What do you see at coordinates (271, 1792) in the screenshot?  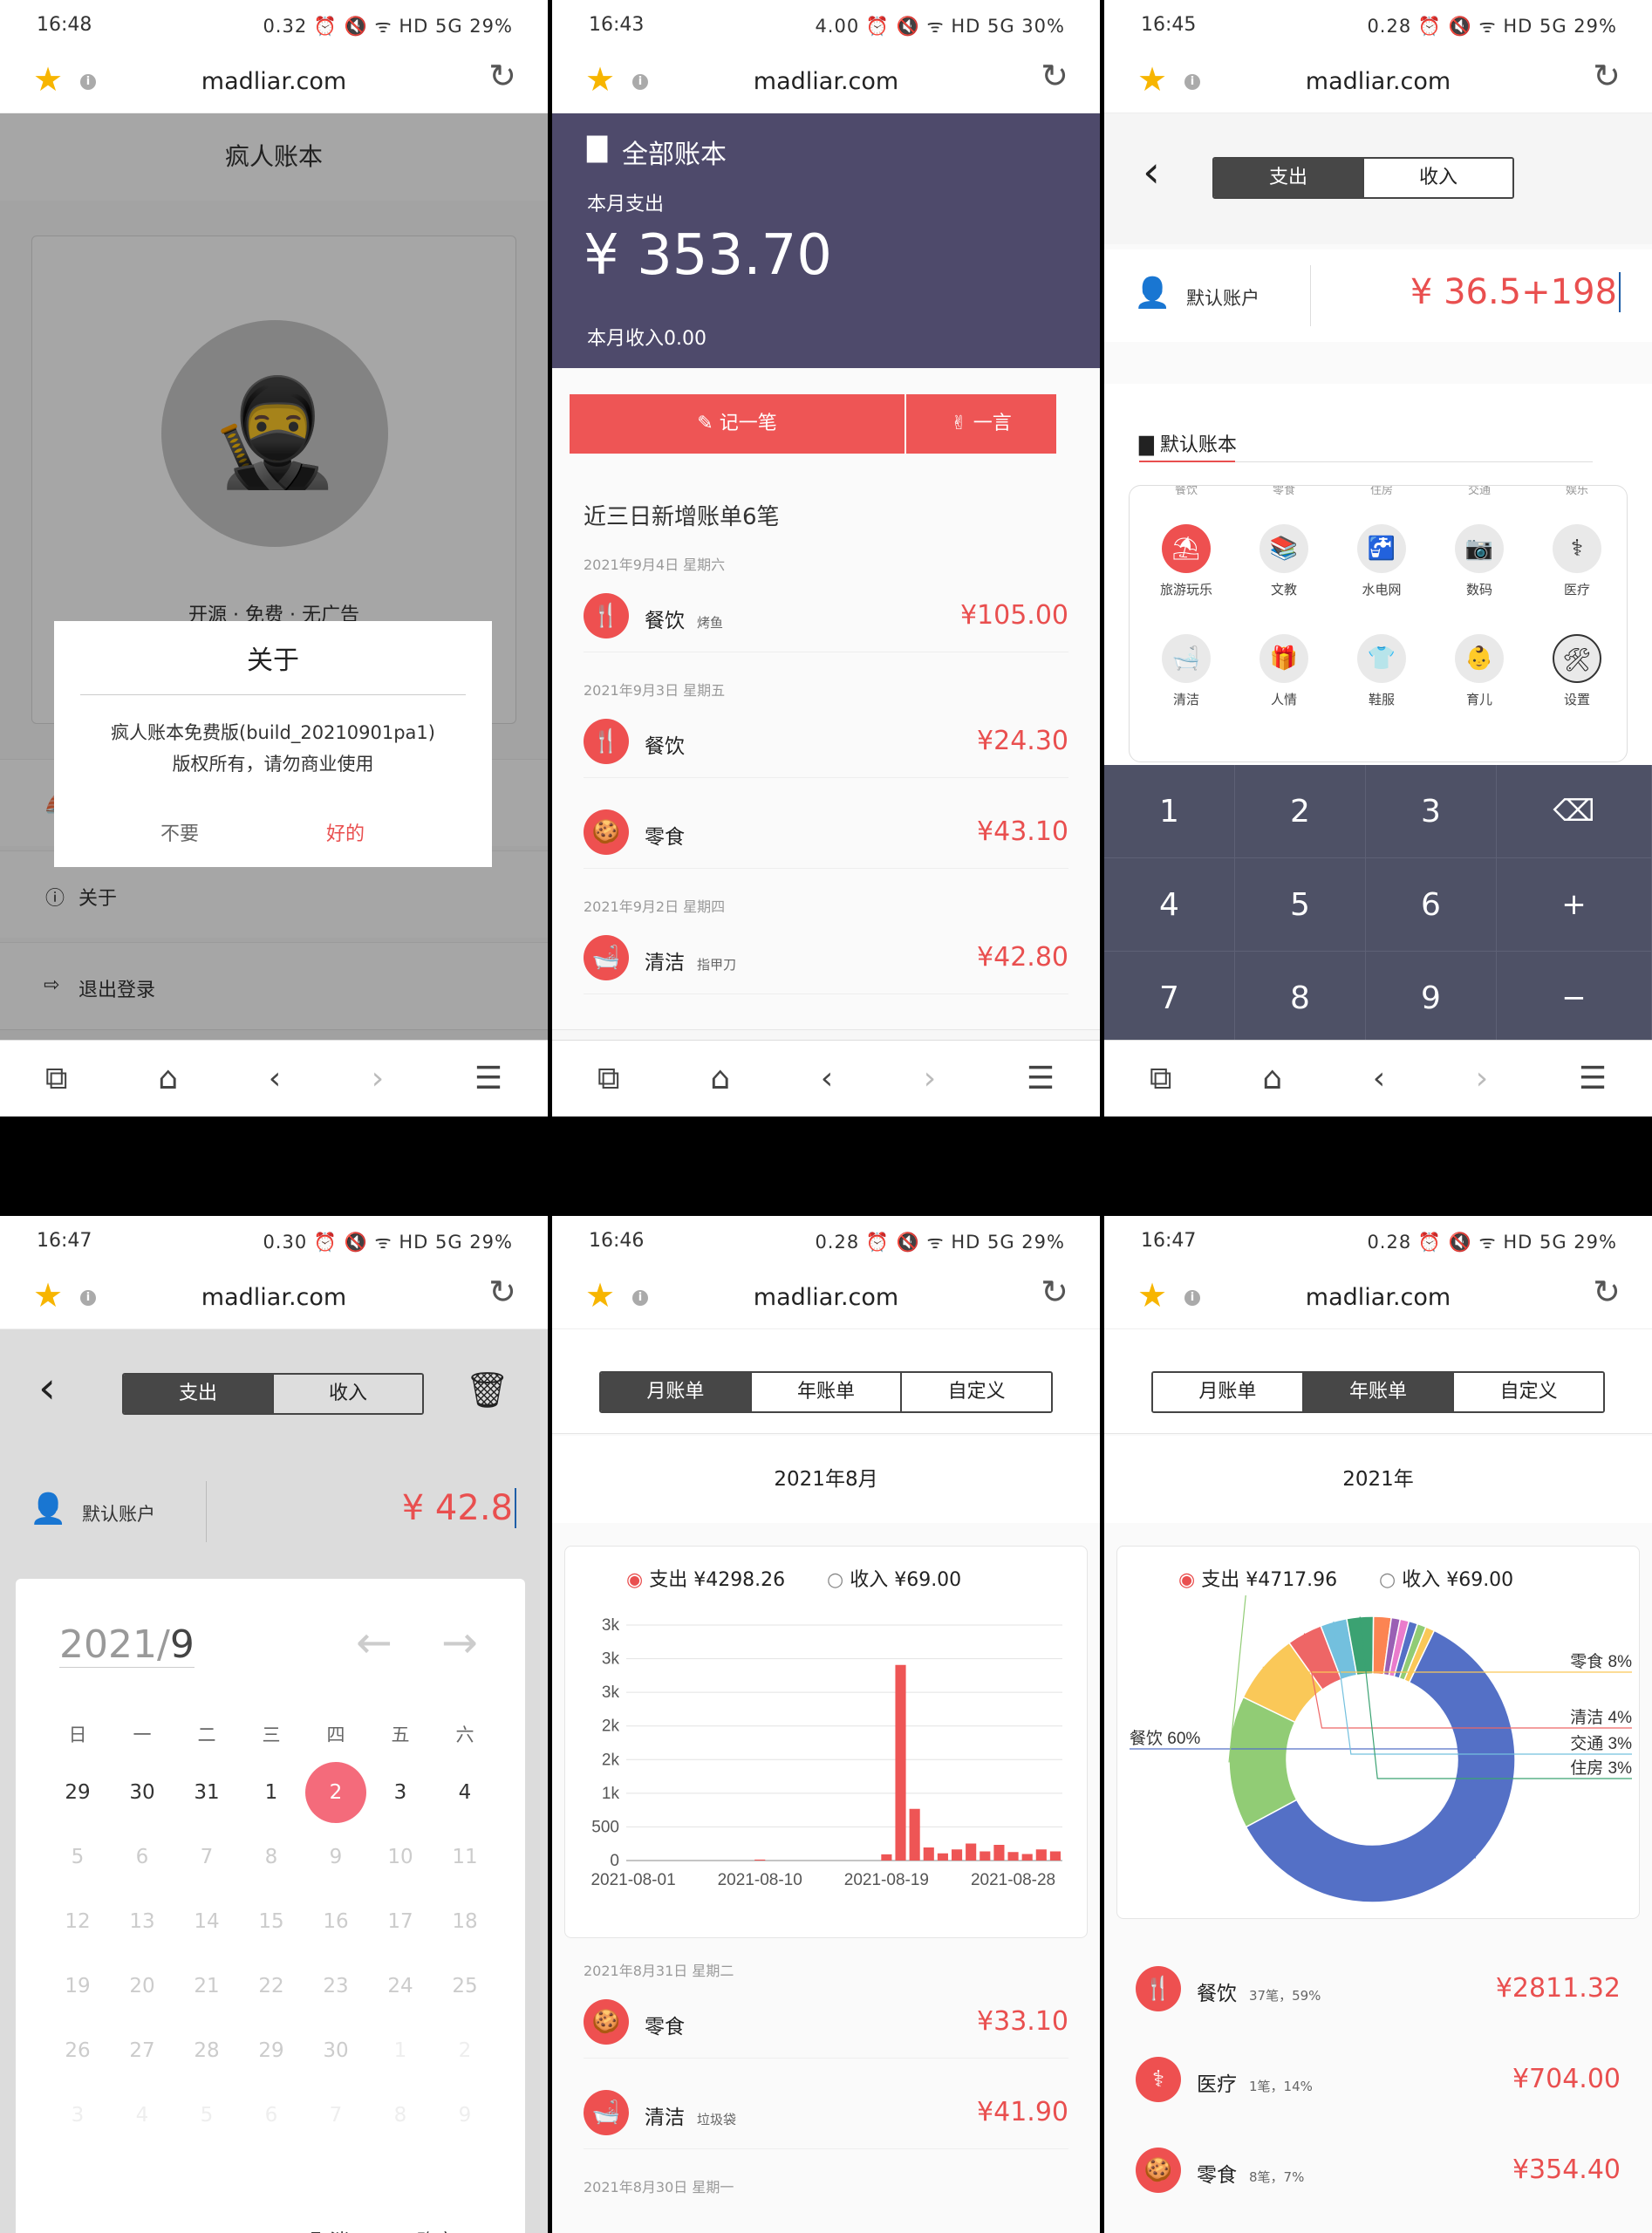 I see `calendar-day: 1` at bounding box center [271, 1792].